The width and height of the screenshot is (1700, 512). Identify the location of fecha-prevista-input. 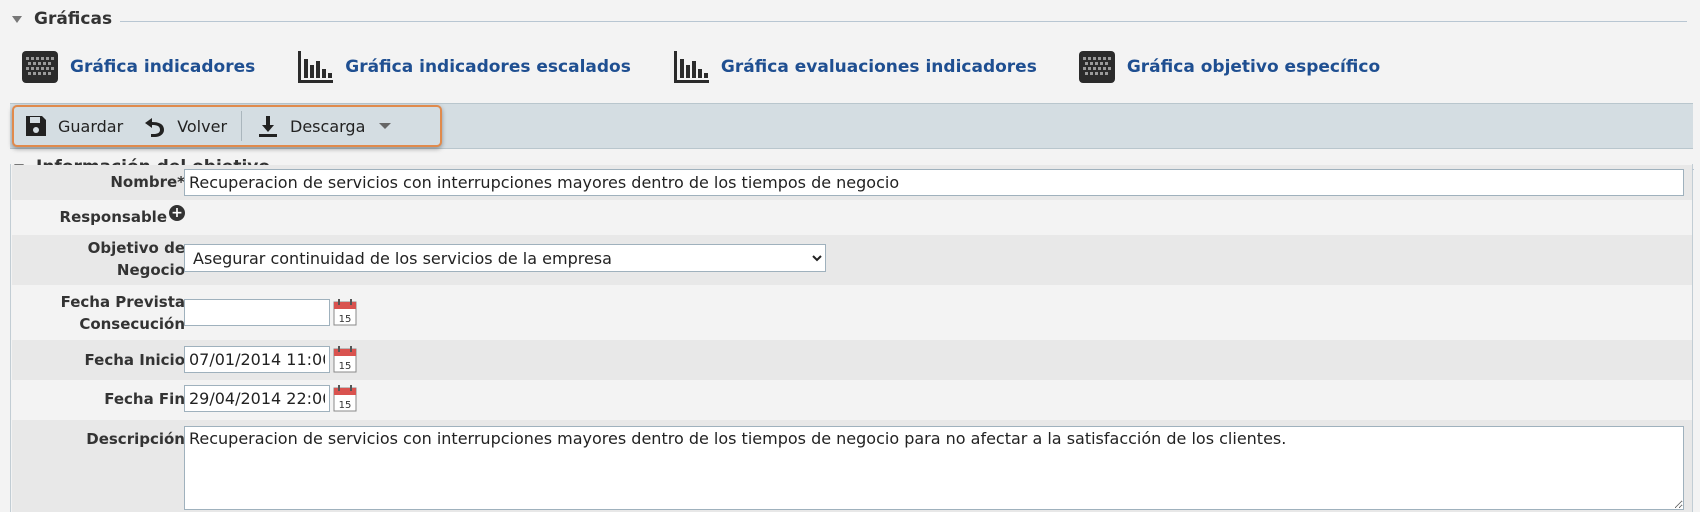
(257, 312).